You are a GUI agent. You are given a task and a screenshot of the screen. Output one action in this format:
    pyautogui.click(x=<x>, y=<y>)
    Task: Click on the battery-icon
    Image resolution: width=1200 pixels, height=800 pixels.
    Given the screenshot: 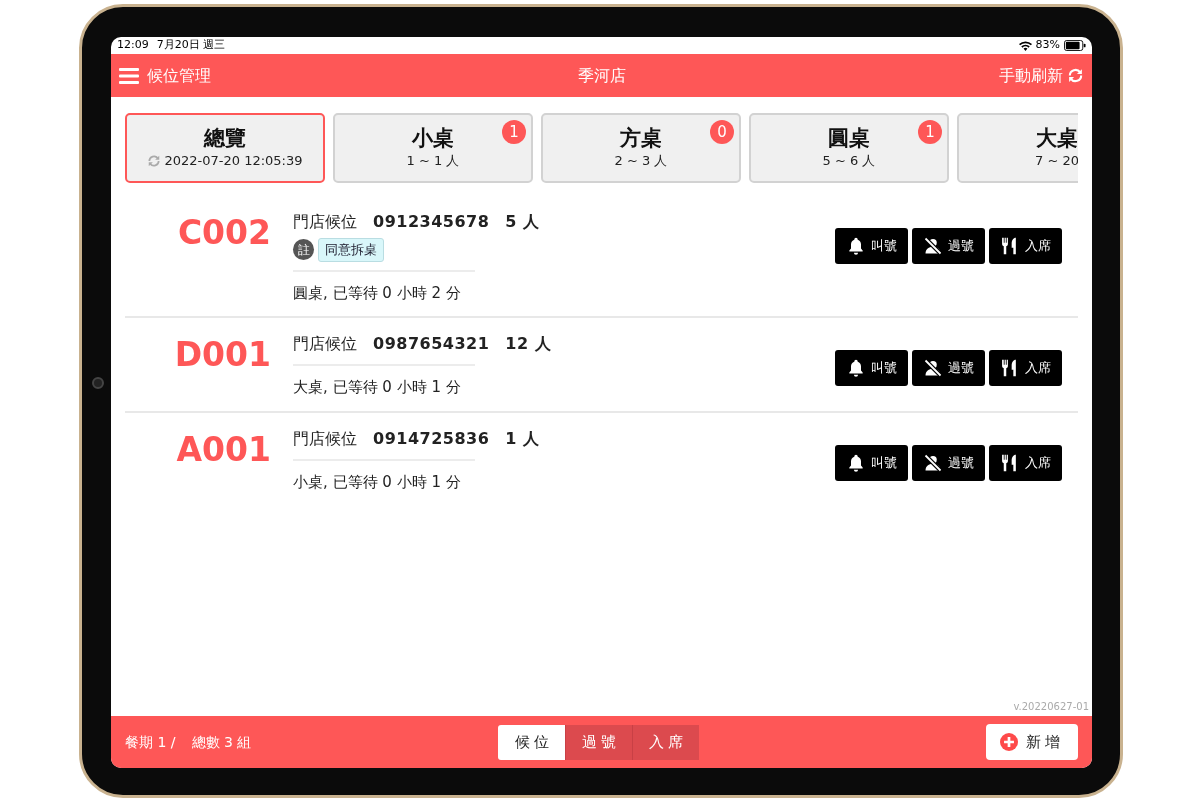 What is the action you would take?
    pyautogui.click(x=1075, y=45)
    